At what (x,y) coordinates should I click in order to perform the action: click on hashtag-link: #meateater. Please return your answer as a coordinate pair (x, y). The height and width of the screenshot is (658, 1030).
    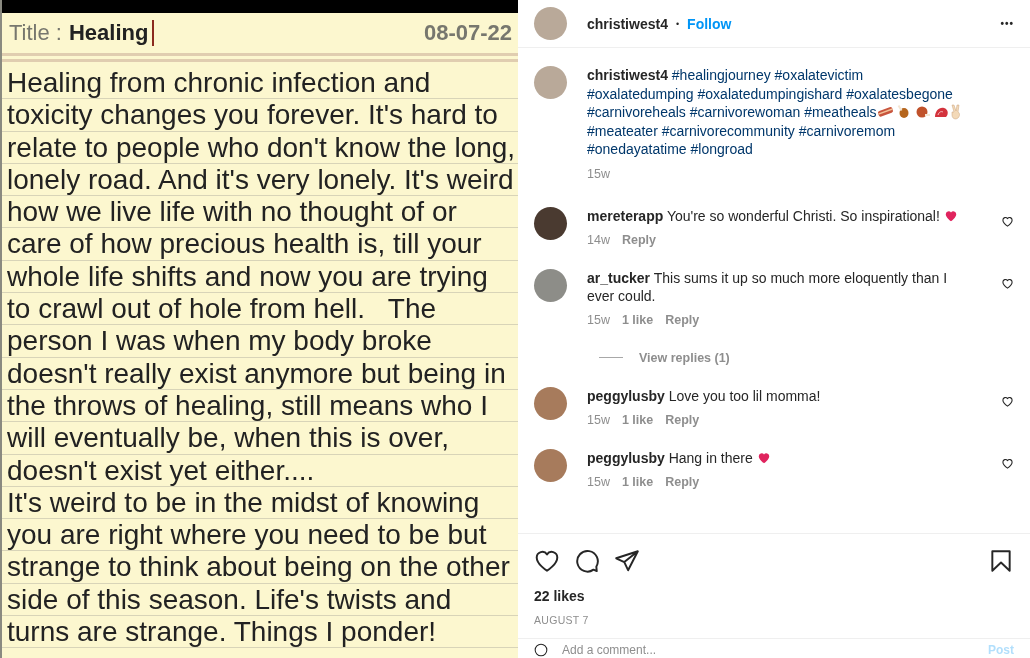
    Looking at the image, I should click on (622, 130).